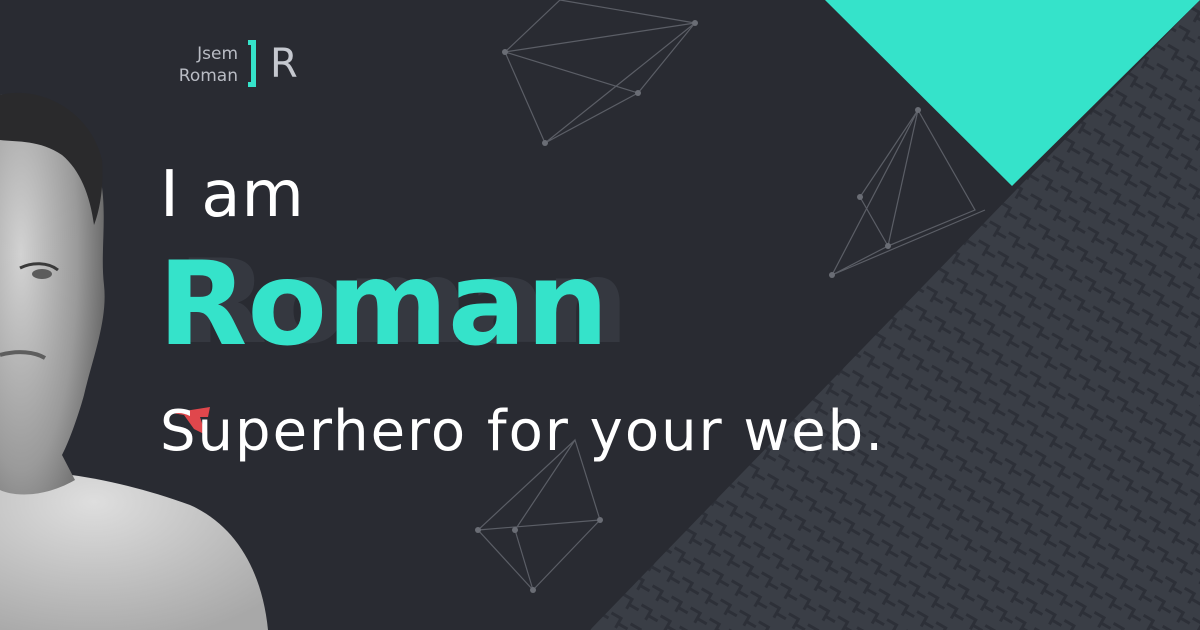  Describe the element at coordinates (208, 76) in the screenshot. I see `logo-line2: Roman` at that location.